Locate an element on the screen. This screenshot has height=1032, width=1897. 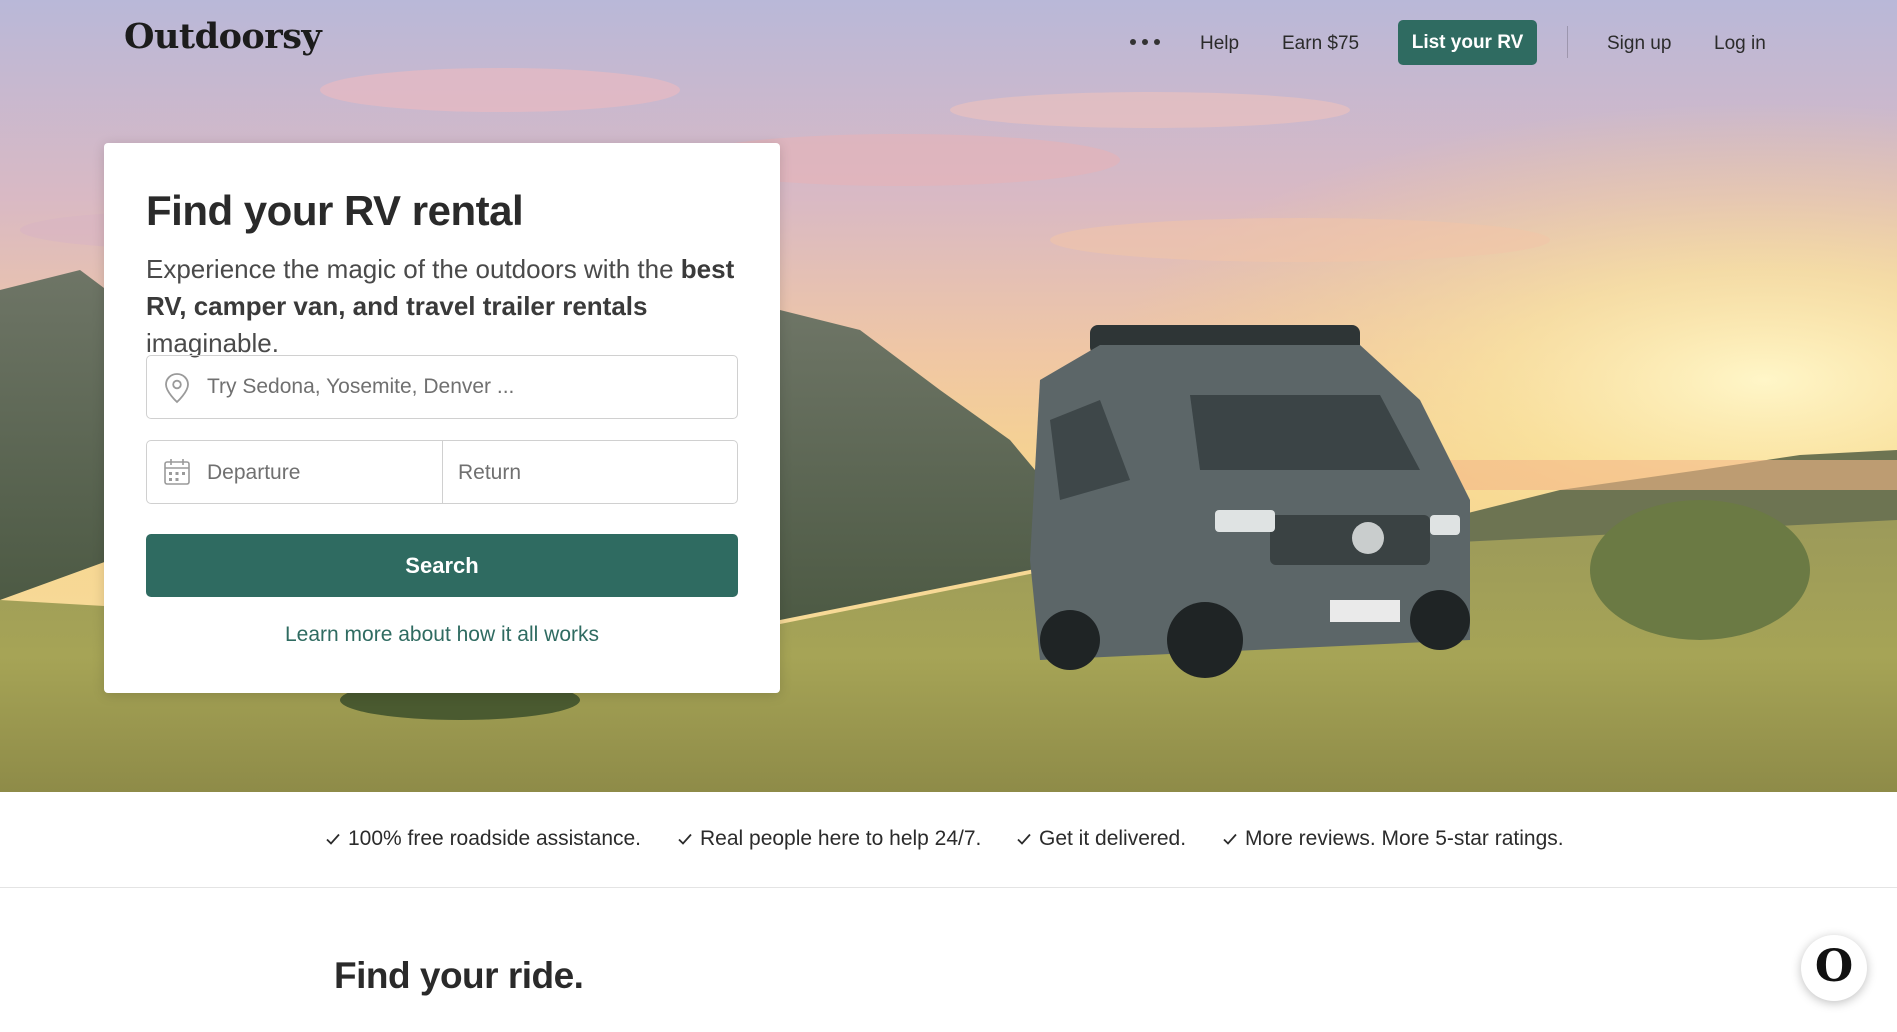
earn-link: Earn $75 is located at coordinates (1320, 44).